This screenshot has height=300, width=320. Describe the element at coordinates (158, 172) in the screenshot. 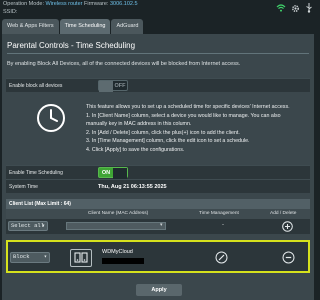

I see `time-scheduling-row: Enable Time Scheduling ON` at that location.